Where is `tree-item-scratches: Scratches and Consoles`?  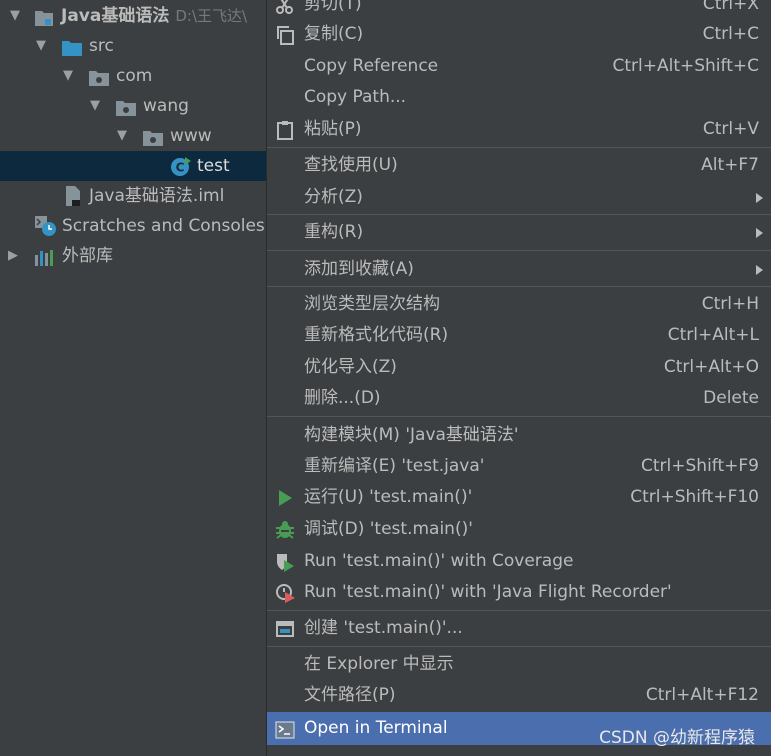
tree-item-scratches: Scratches and Consoles is located at coordinates (133, 226).